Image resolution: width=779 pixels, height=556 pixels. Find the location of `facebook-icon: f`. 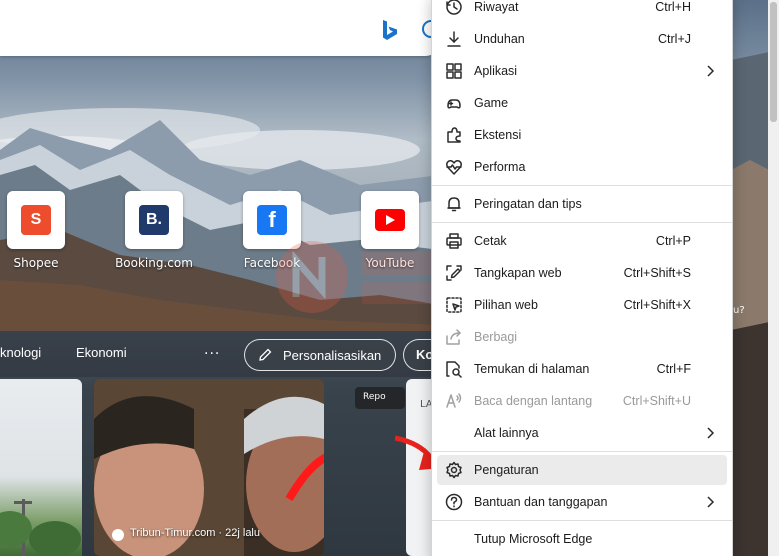

facebook-icon: f is located at coordinates (272, 220).